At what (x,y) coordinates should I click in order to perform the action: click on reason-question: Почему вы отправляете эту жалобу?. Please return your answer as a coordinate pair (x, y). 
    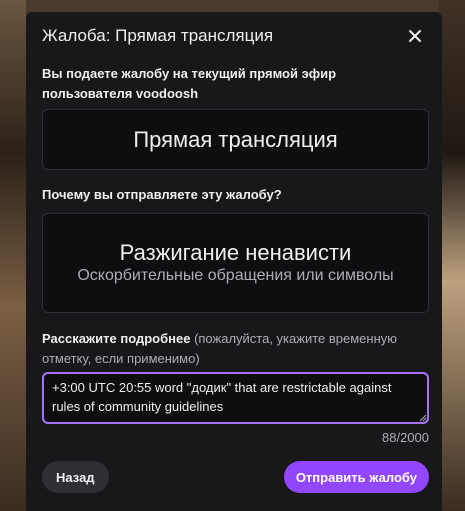
    Looking at the image, I should click on (162, 194).